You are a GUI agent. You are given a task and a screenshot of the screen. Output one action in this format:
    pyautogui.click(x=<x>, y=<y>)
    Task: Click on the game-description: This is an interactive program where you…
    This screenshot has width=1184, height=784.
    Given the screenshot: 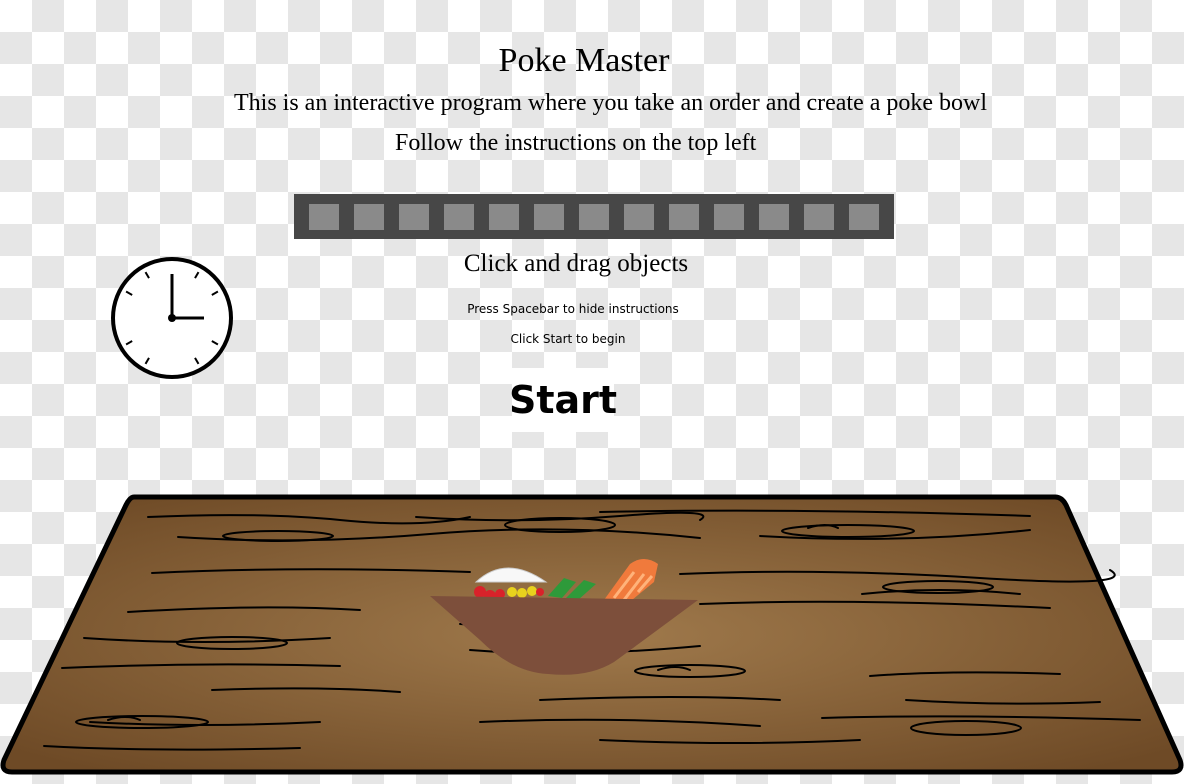 What is the action you would take?
    pyautogui.click(x=611, y=103)
    